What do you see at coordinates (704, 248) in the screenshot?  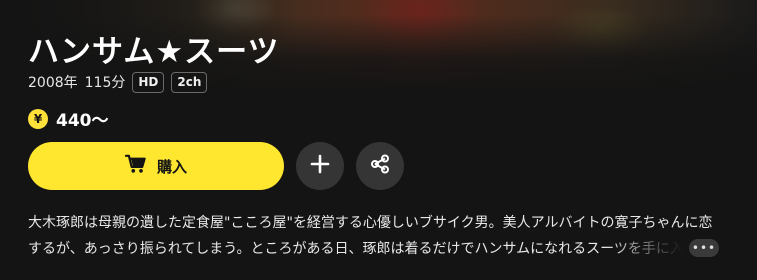 I see `read-more-button: •••` at bounding box center [704, 248].